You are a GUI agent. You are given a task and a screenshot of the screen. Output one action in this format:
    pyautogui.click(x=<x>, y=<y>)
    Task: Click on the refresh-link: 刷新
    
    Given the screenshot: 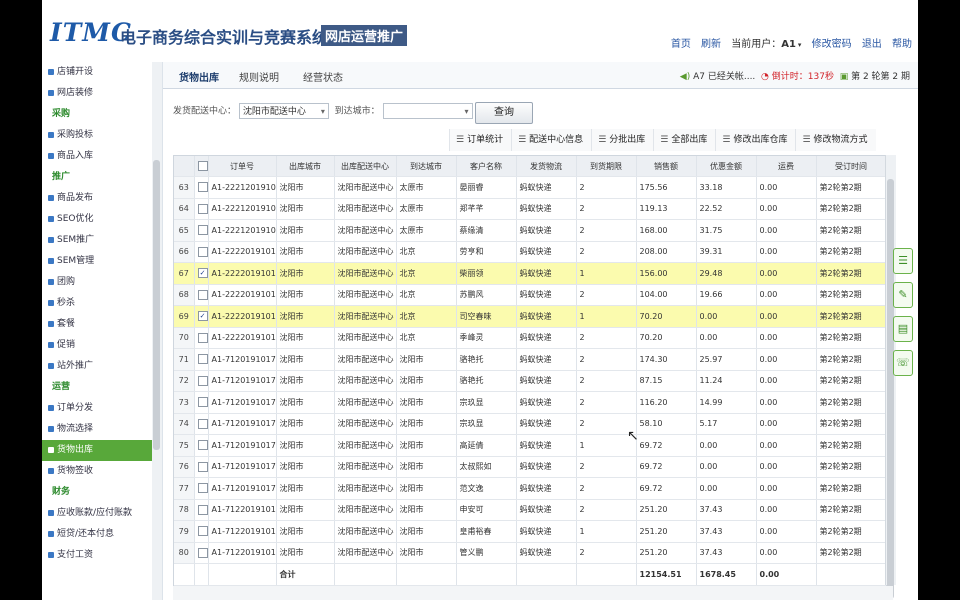 What is the action you would take?
    pyautogui.click(x=711, y=44)
    